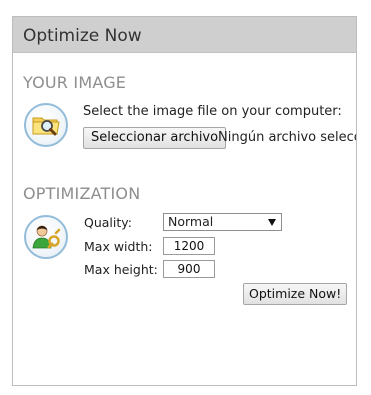  What do you see at coordinates (287, 137) in the screenshot?
I see `file-status-text: Ningún archivo seleccionado` at bounding box center [287, 137].